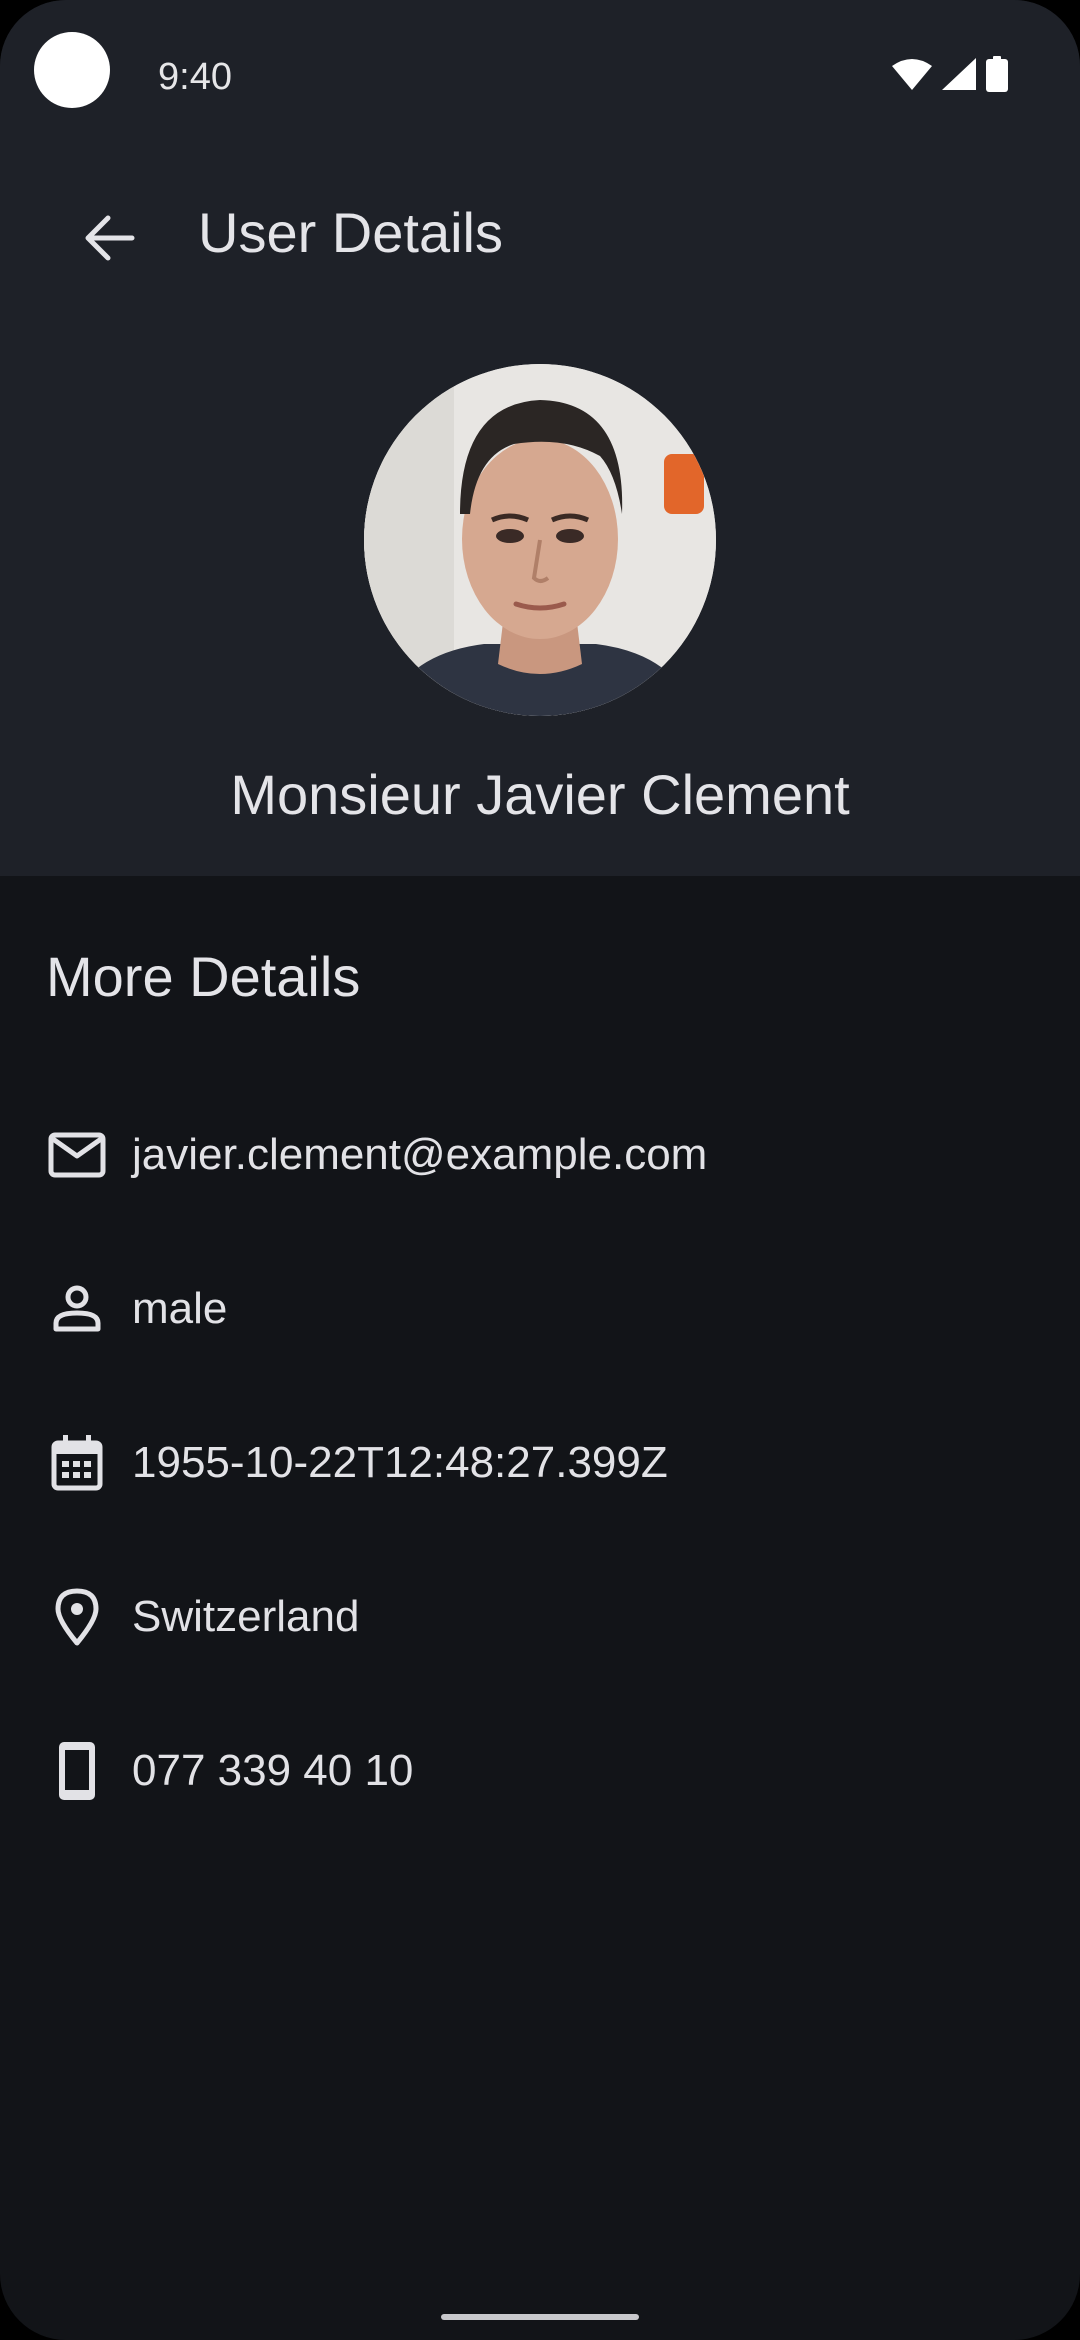 The height and width of the screenshot is (2340, 1080). I want to click on location-pin-icon, so click(77, 1617).